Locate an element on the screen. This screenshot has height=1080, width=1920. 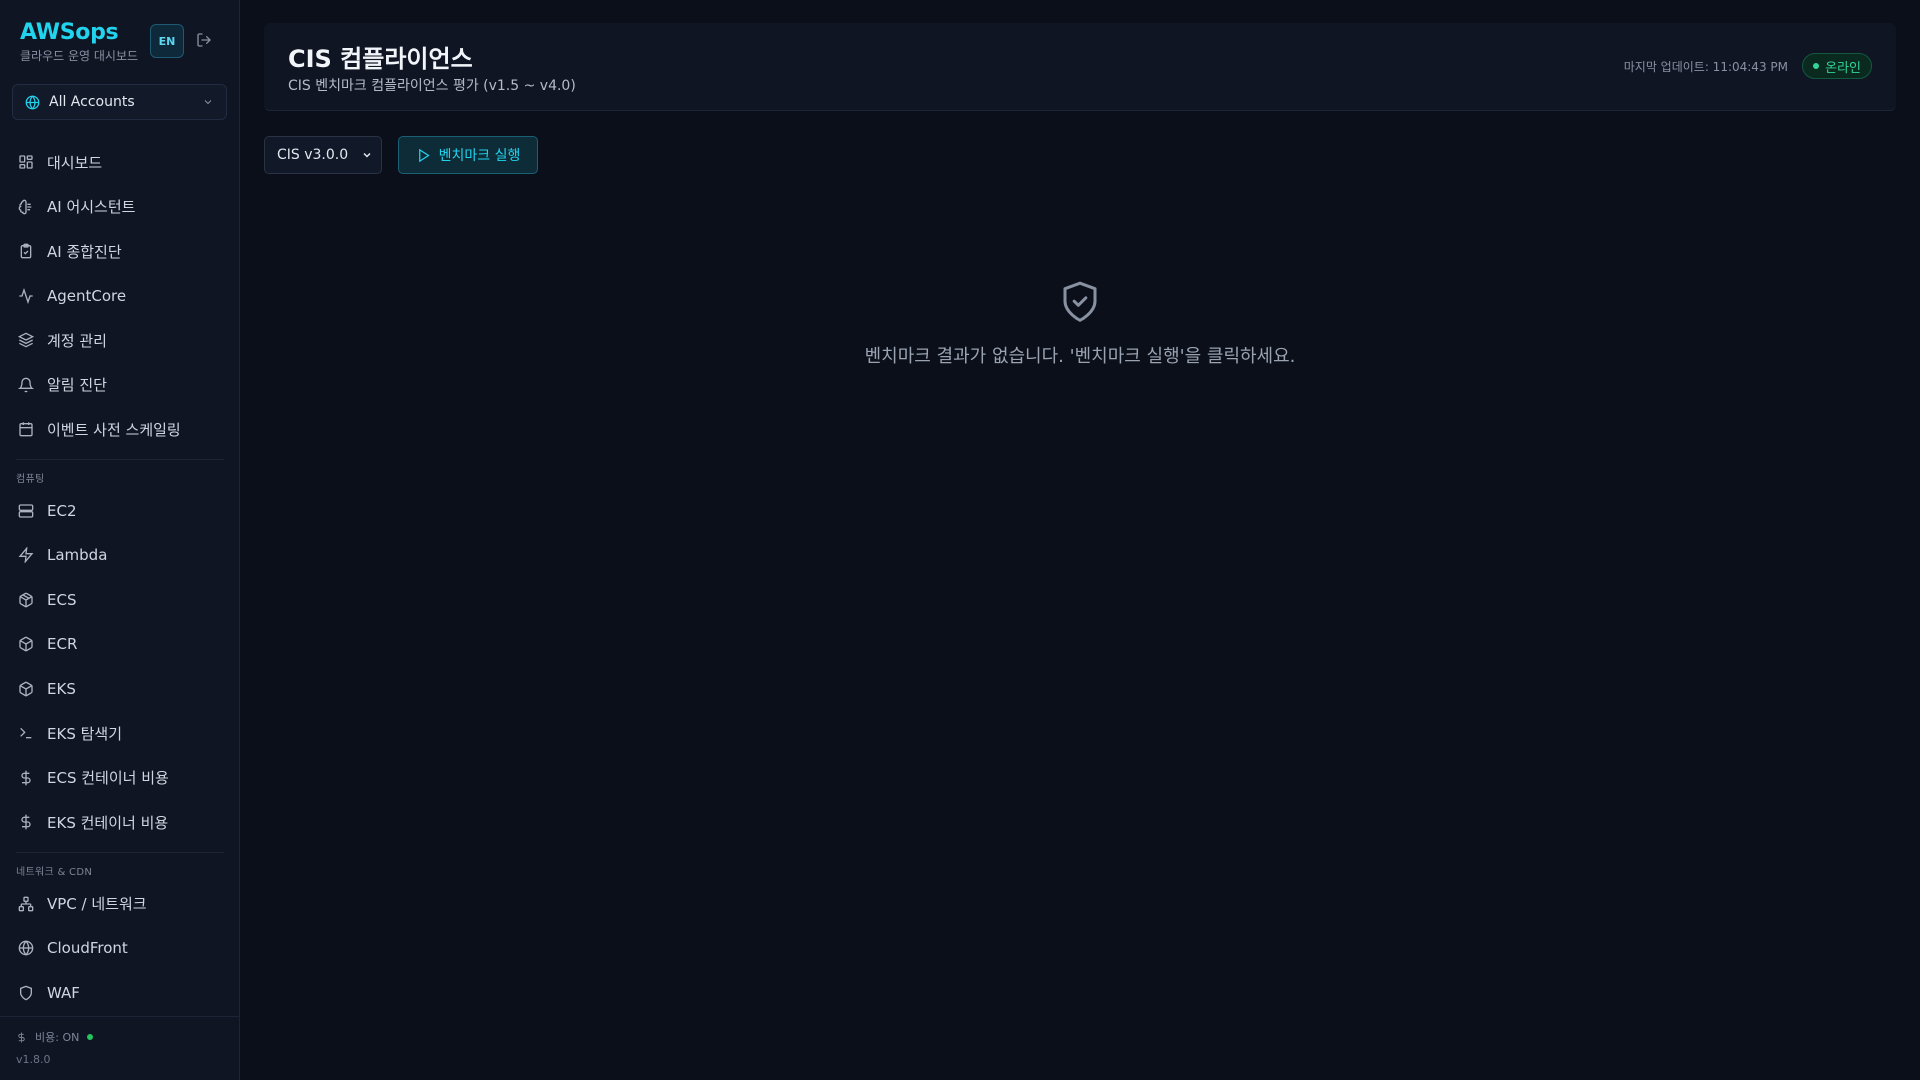
calendar-icon is located at coordinates (26, 429).